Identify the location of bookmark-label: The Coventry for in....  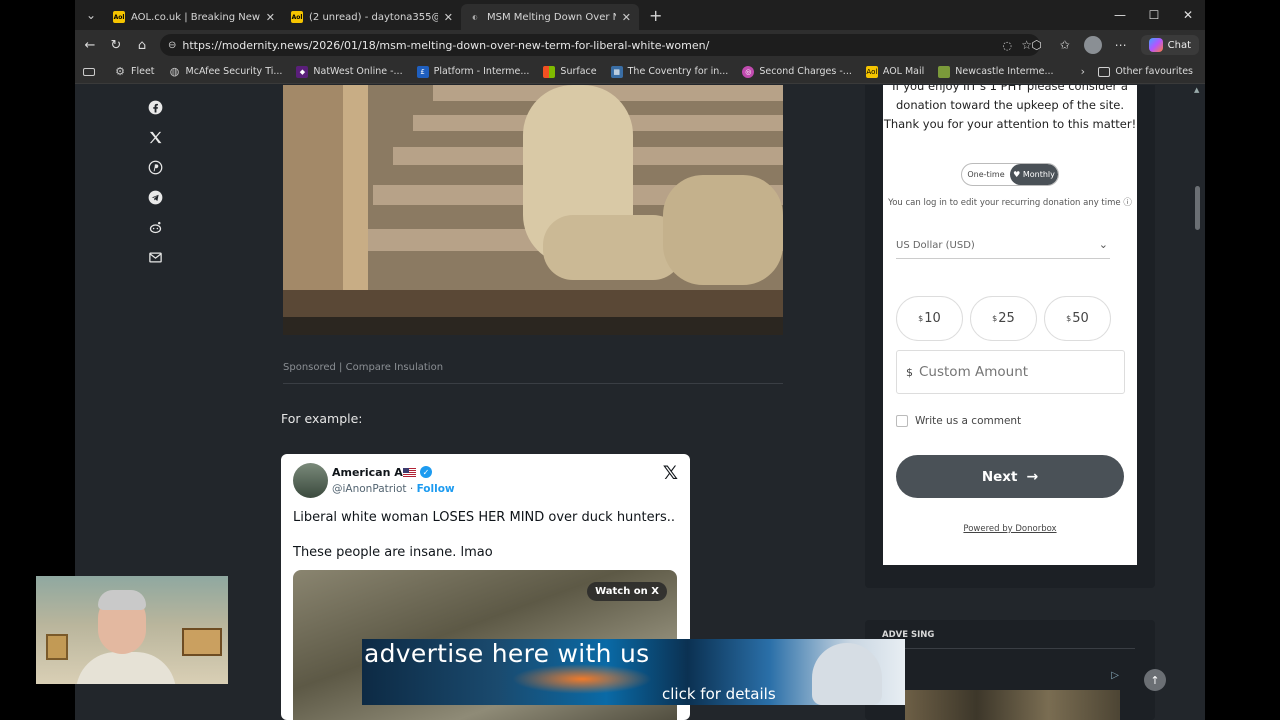
(678, 71).